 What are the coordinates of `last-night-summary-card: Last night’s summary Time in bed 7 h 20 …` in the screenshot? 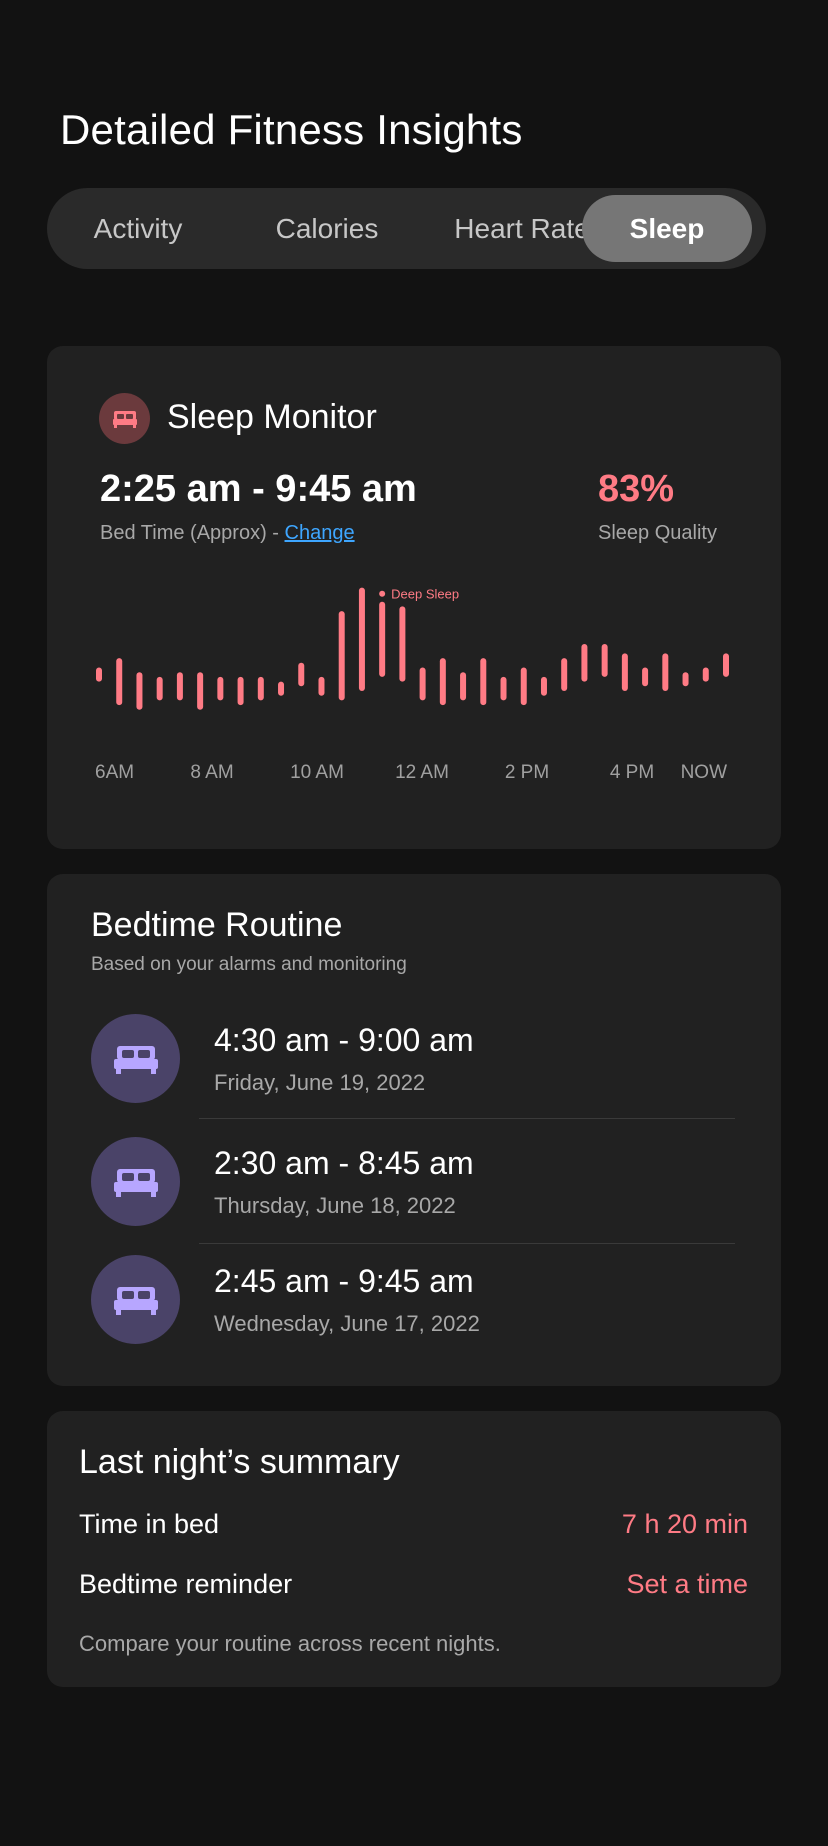 It's located at (414, 1549).